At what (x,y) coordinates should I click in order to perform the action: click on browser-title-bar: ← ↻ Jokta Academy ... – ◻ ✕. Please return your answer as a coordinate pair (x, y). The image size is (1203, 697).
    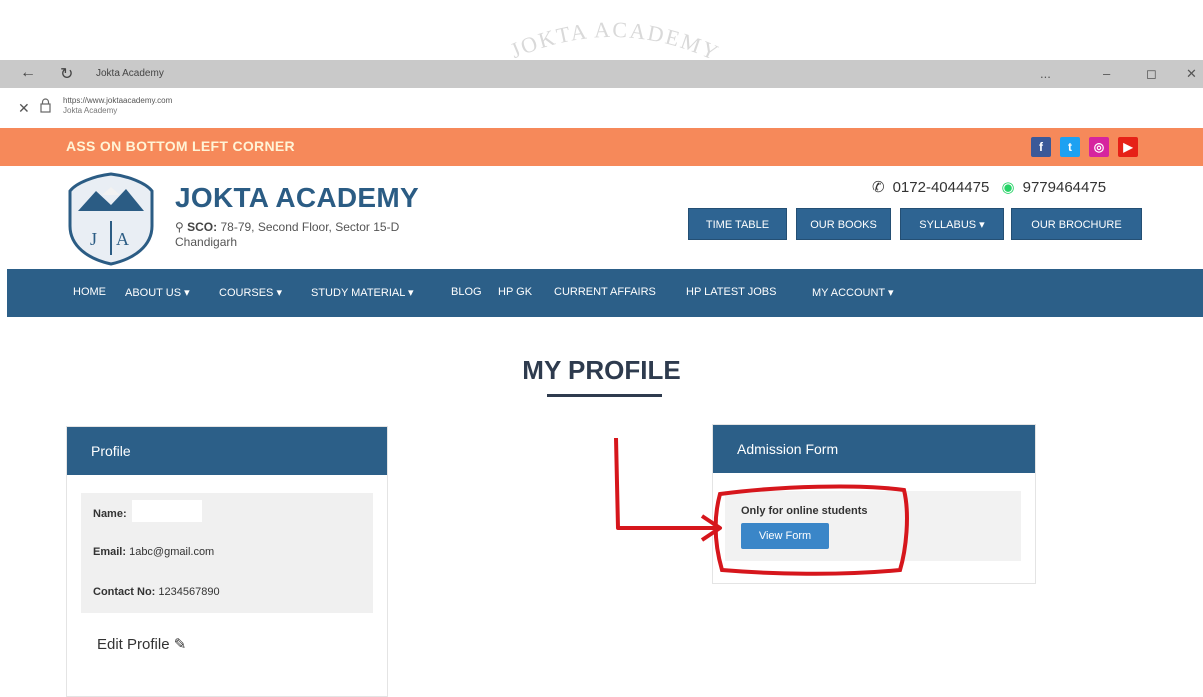
    Looking at the image, I should click on (601, 74).